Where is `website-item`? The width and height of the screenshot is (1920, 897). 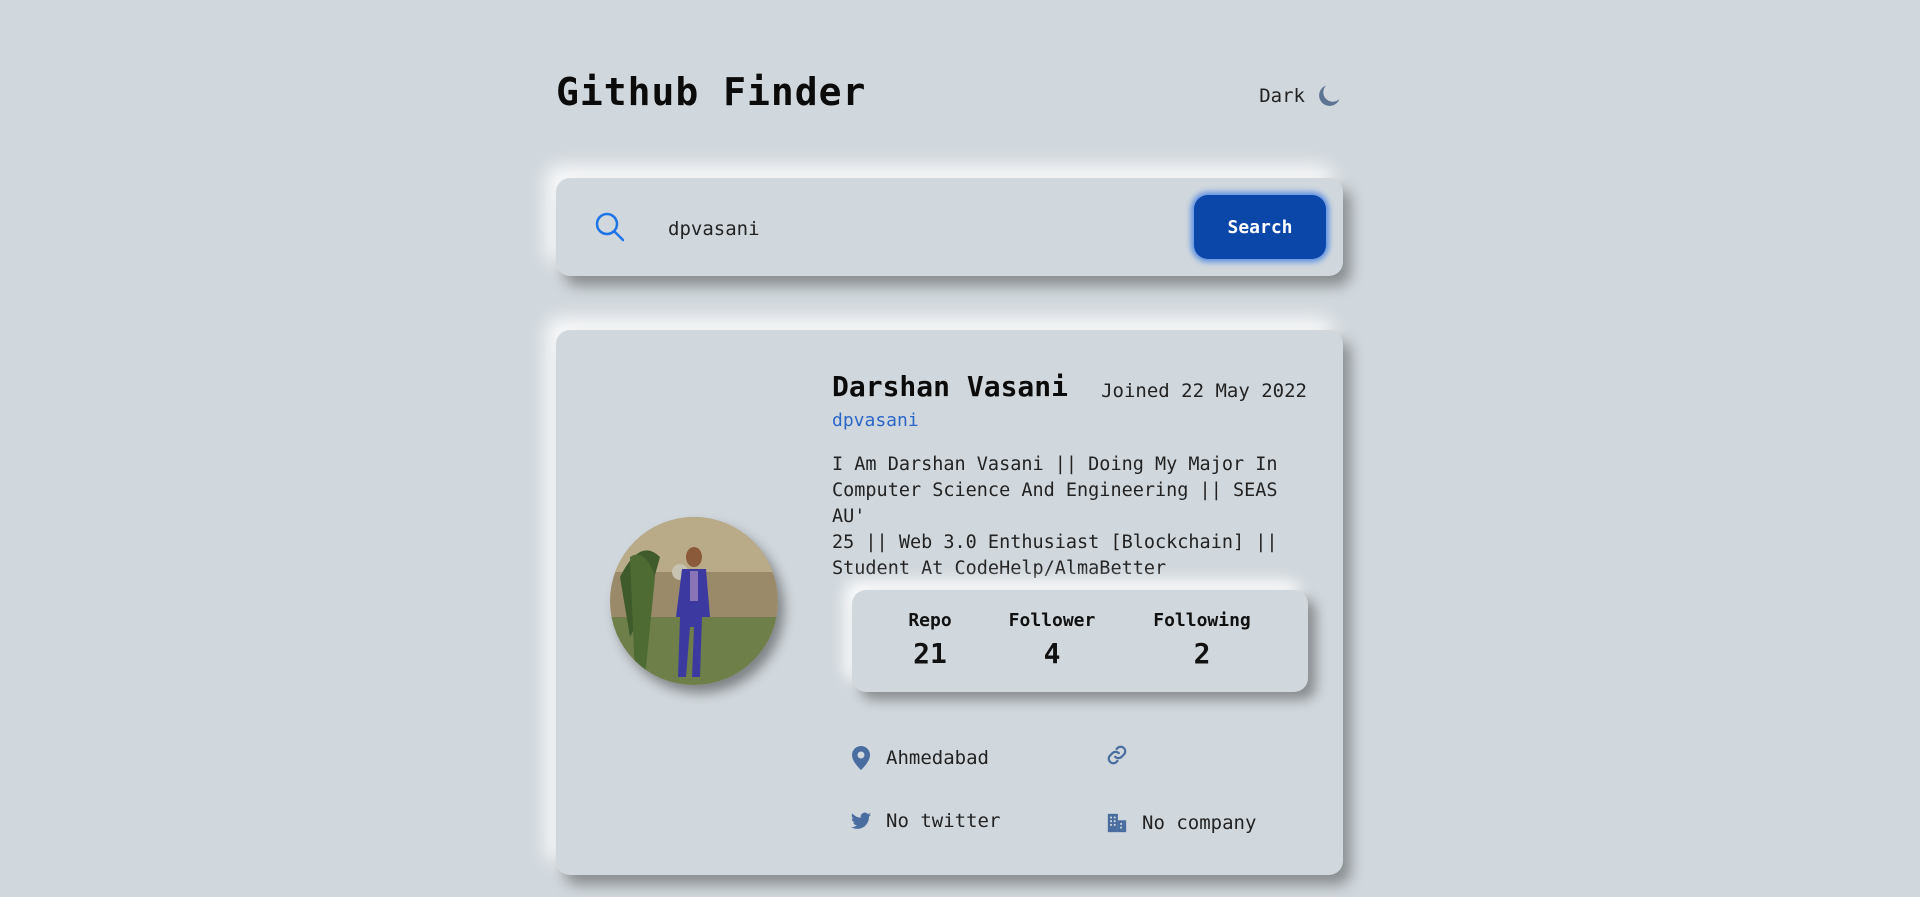
website-item is located at coordinates (1124, 755).